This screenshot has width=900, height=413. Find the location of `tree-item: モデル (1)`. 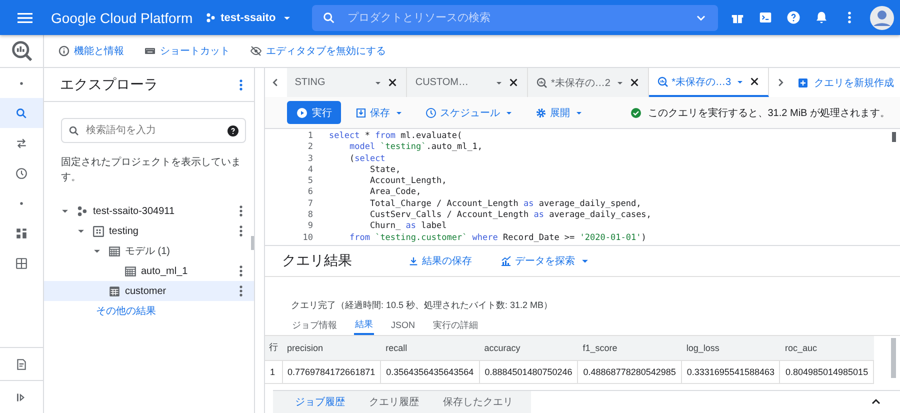

tree-item: モデル (1) is located at coordinates (149, 251).